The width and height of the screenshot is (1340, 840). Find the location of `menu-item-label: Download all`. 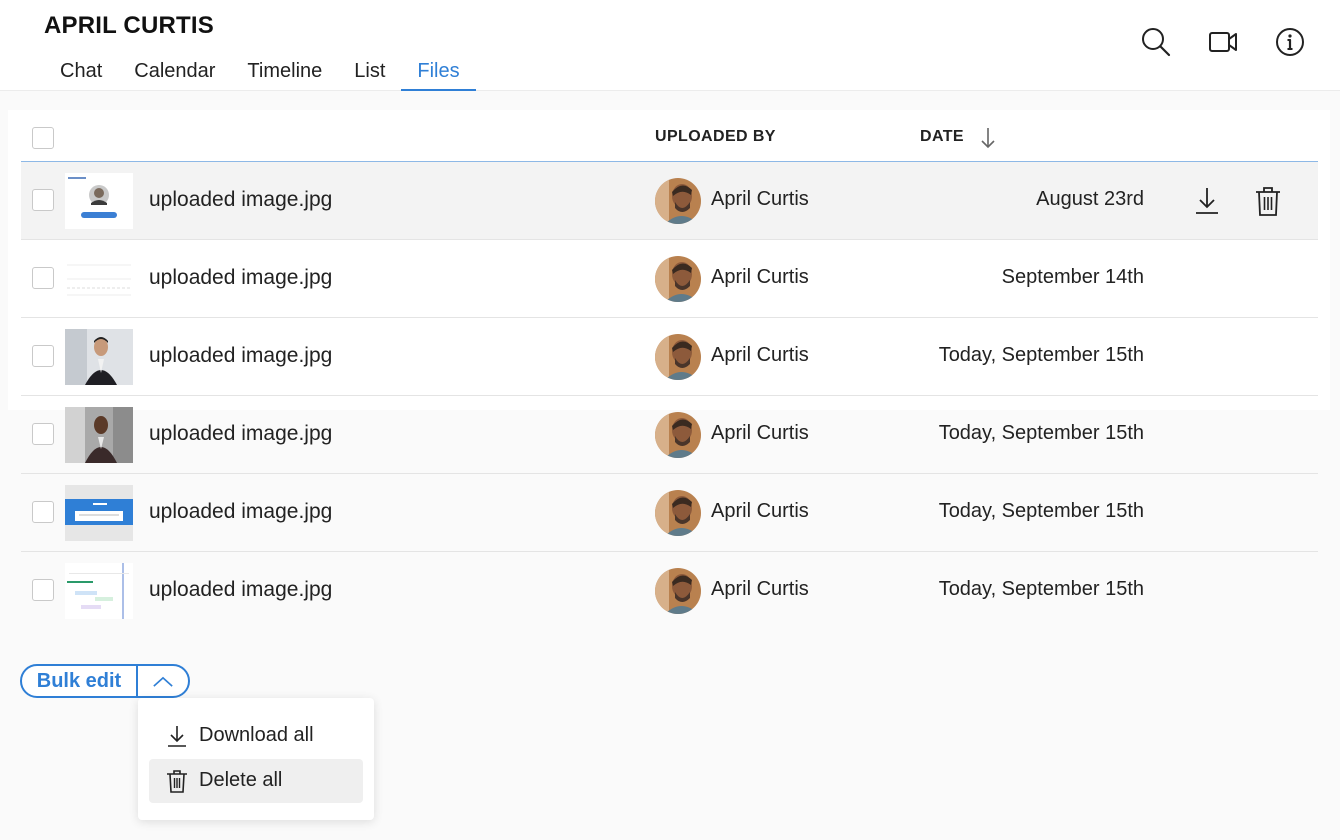

menu-item-label: Download all is located at coordinates (256, 735).